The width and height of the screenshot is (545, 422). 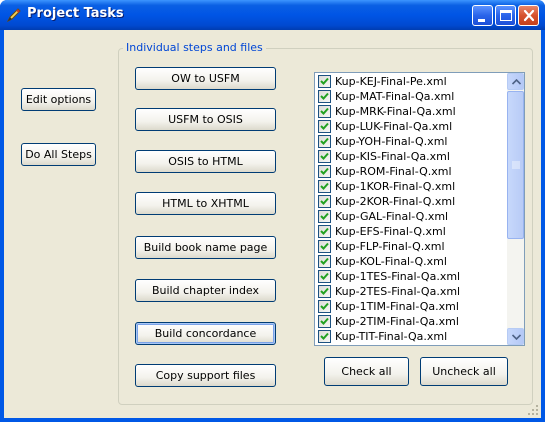 What do you see at coordinates (205, 375) in the screenshot?
I see `copy-support-files-button: Copy support files` at bounding box center [205, 375].